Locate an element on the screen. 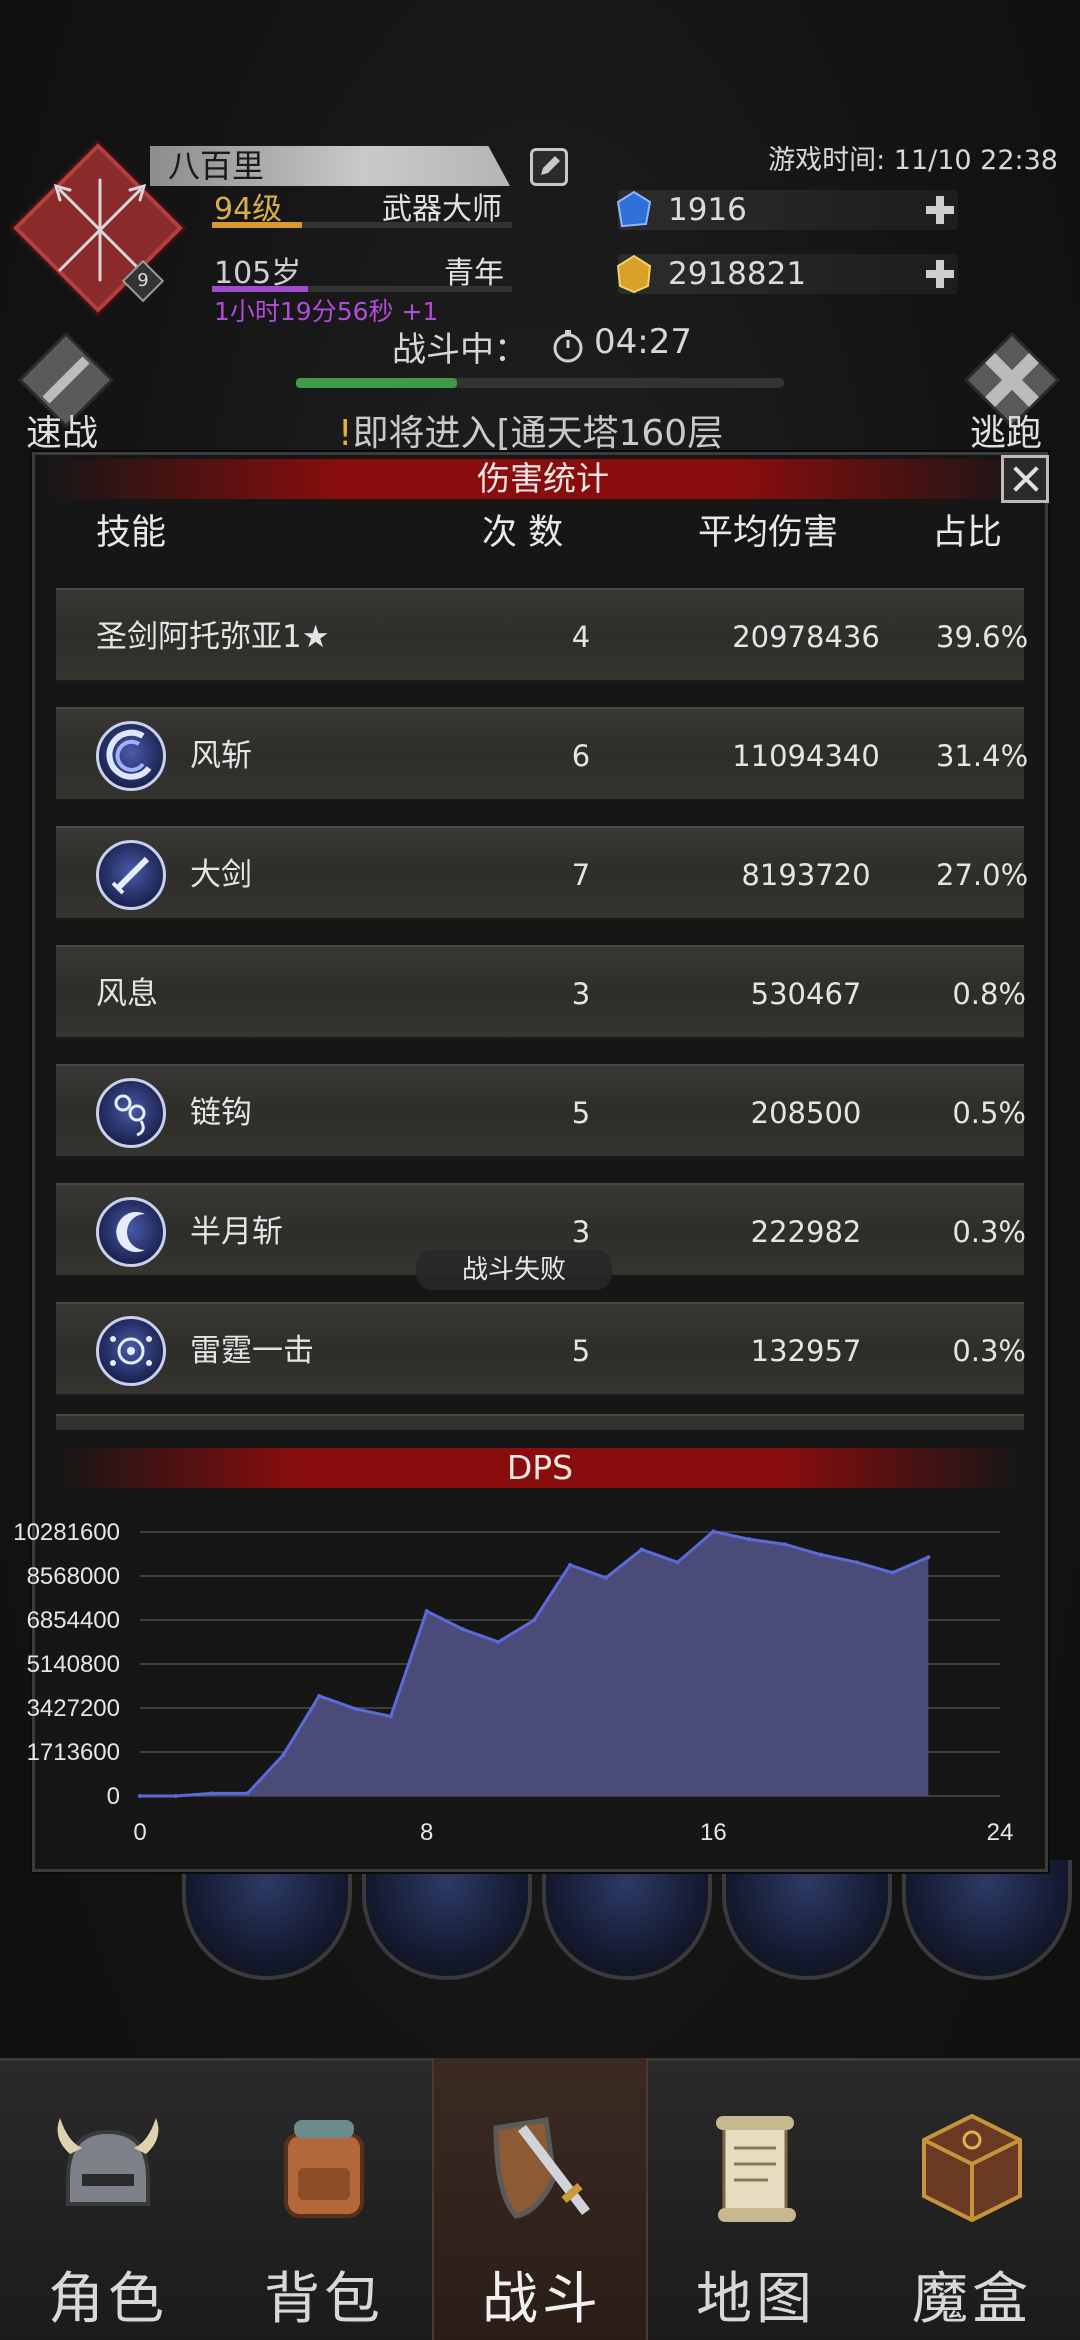 This screenshot has width=1080, height=2340. battle-failed-toast: 战斗失败 is located at coordinates (514, 1270).